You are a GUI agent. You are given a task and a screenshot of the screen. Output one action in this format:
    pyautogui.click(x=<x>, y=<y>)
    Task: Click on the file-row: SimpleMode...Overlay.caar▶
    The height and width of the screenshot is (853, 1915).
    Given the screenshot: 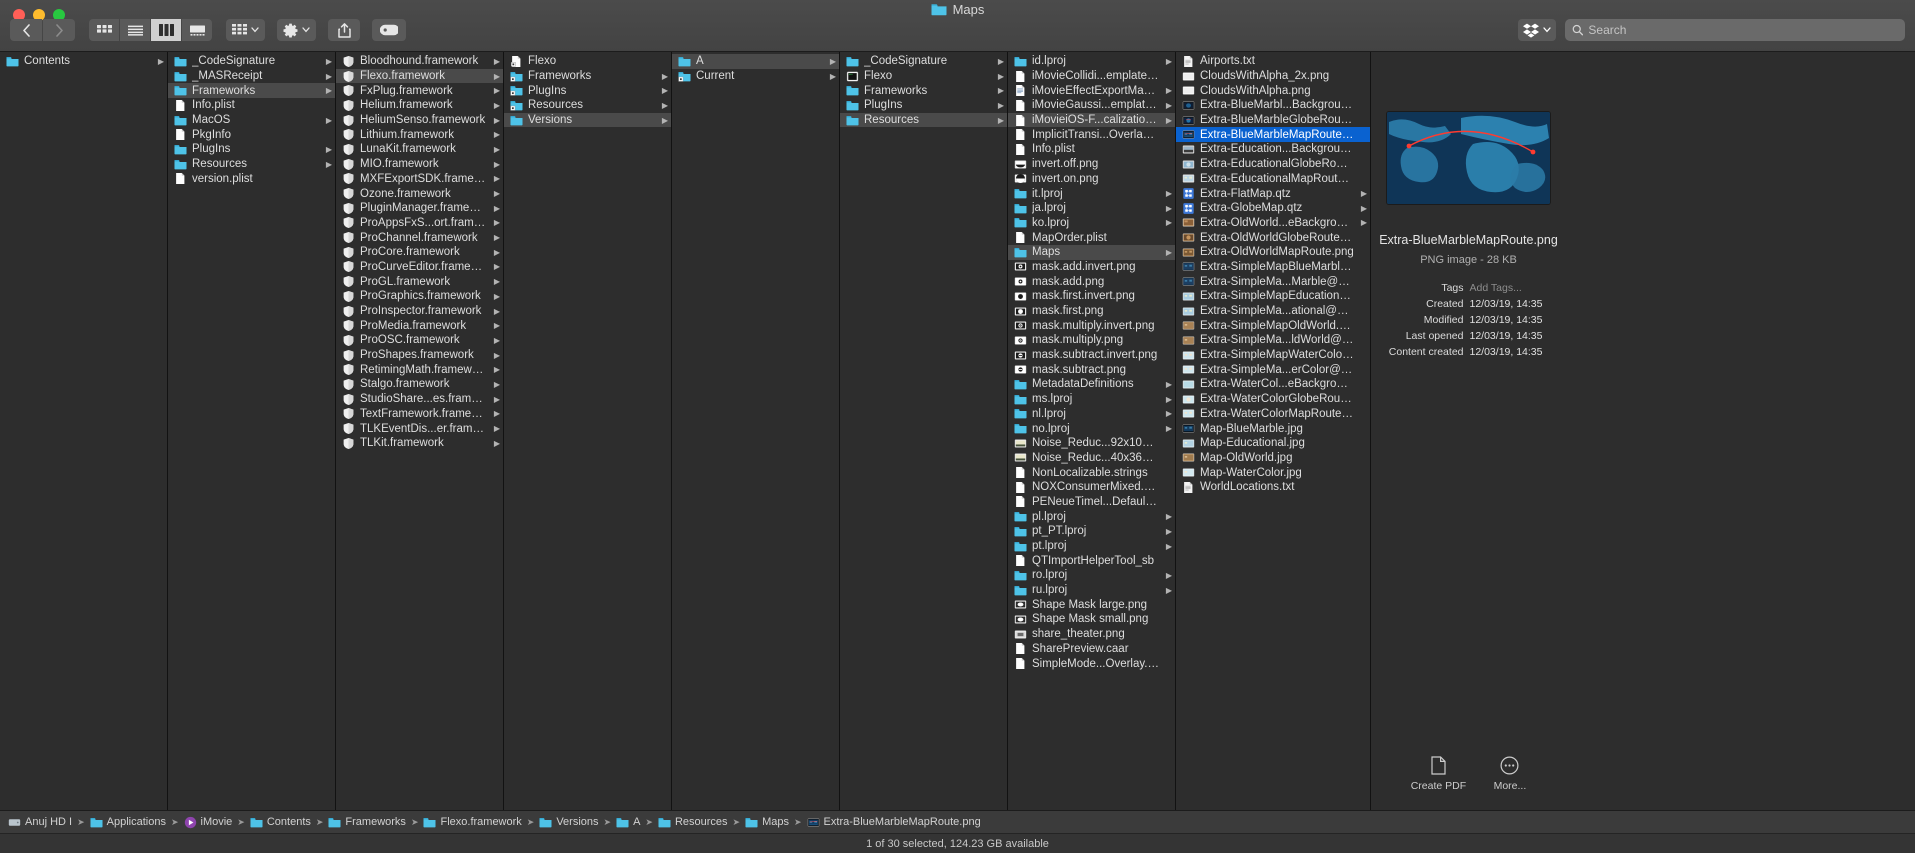 What is the action you would take?
    pyautogui.click(x=1091, y=663)
    